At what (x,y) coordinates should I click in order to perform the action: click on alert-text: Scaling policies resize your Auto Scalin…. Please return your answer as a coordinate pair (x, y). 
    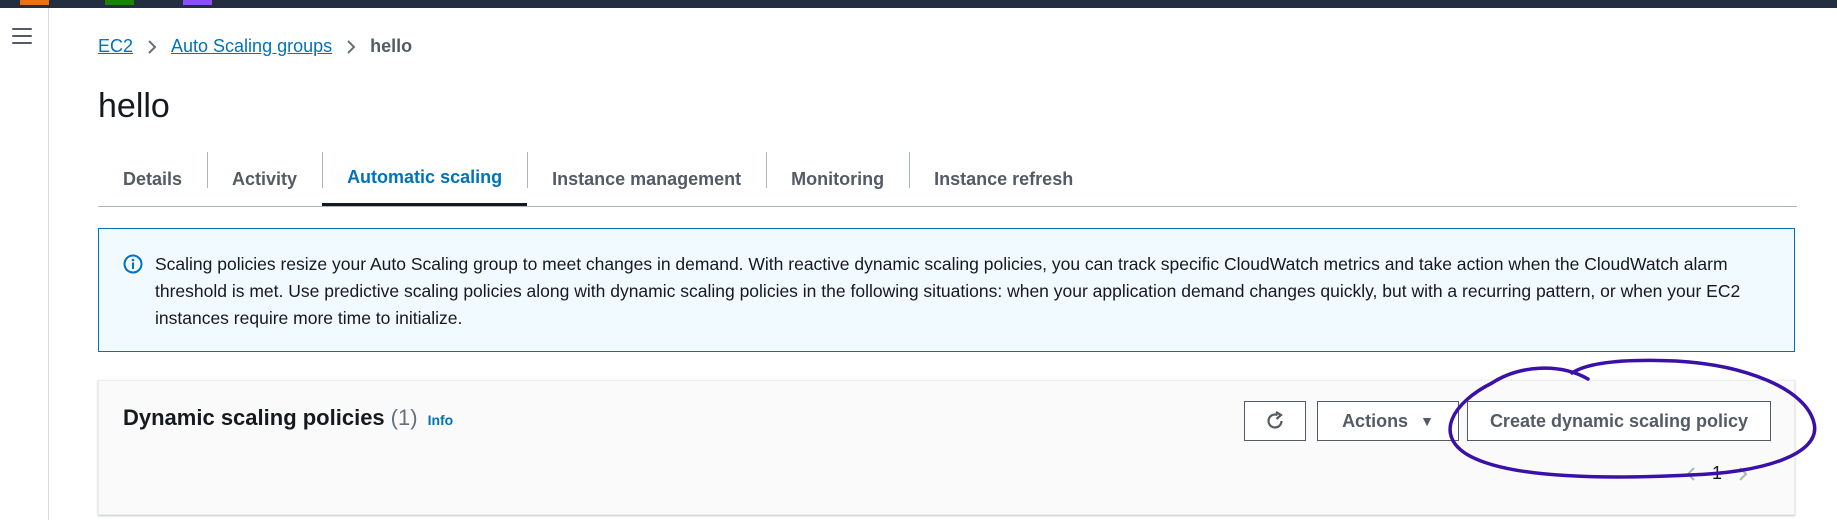
    Looking at the image, I should click on (948, 291).